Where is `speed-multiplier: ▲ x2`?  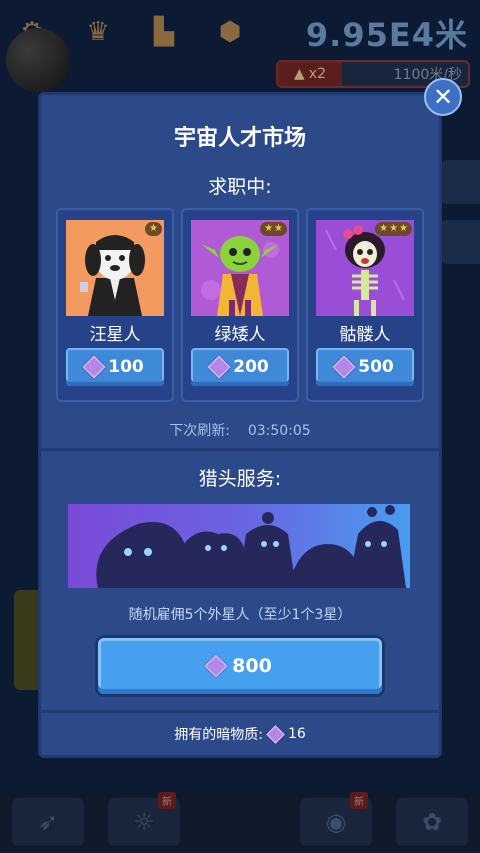 speed-multiplier: ▲ x2 is located at coordinates (310, 74).